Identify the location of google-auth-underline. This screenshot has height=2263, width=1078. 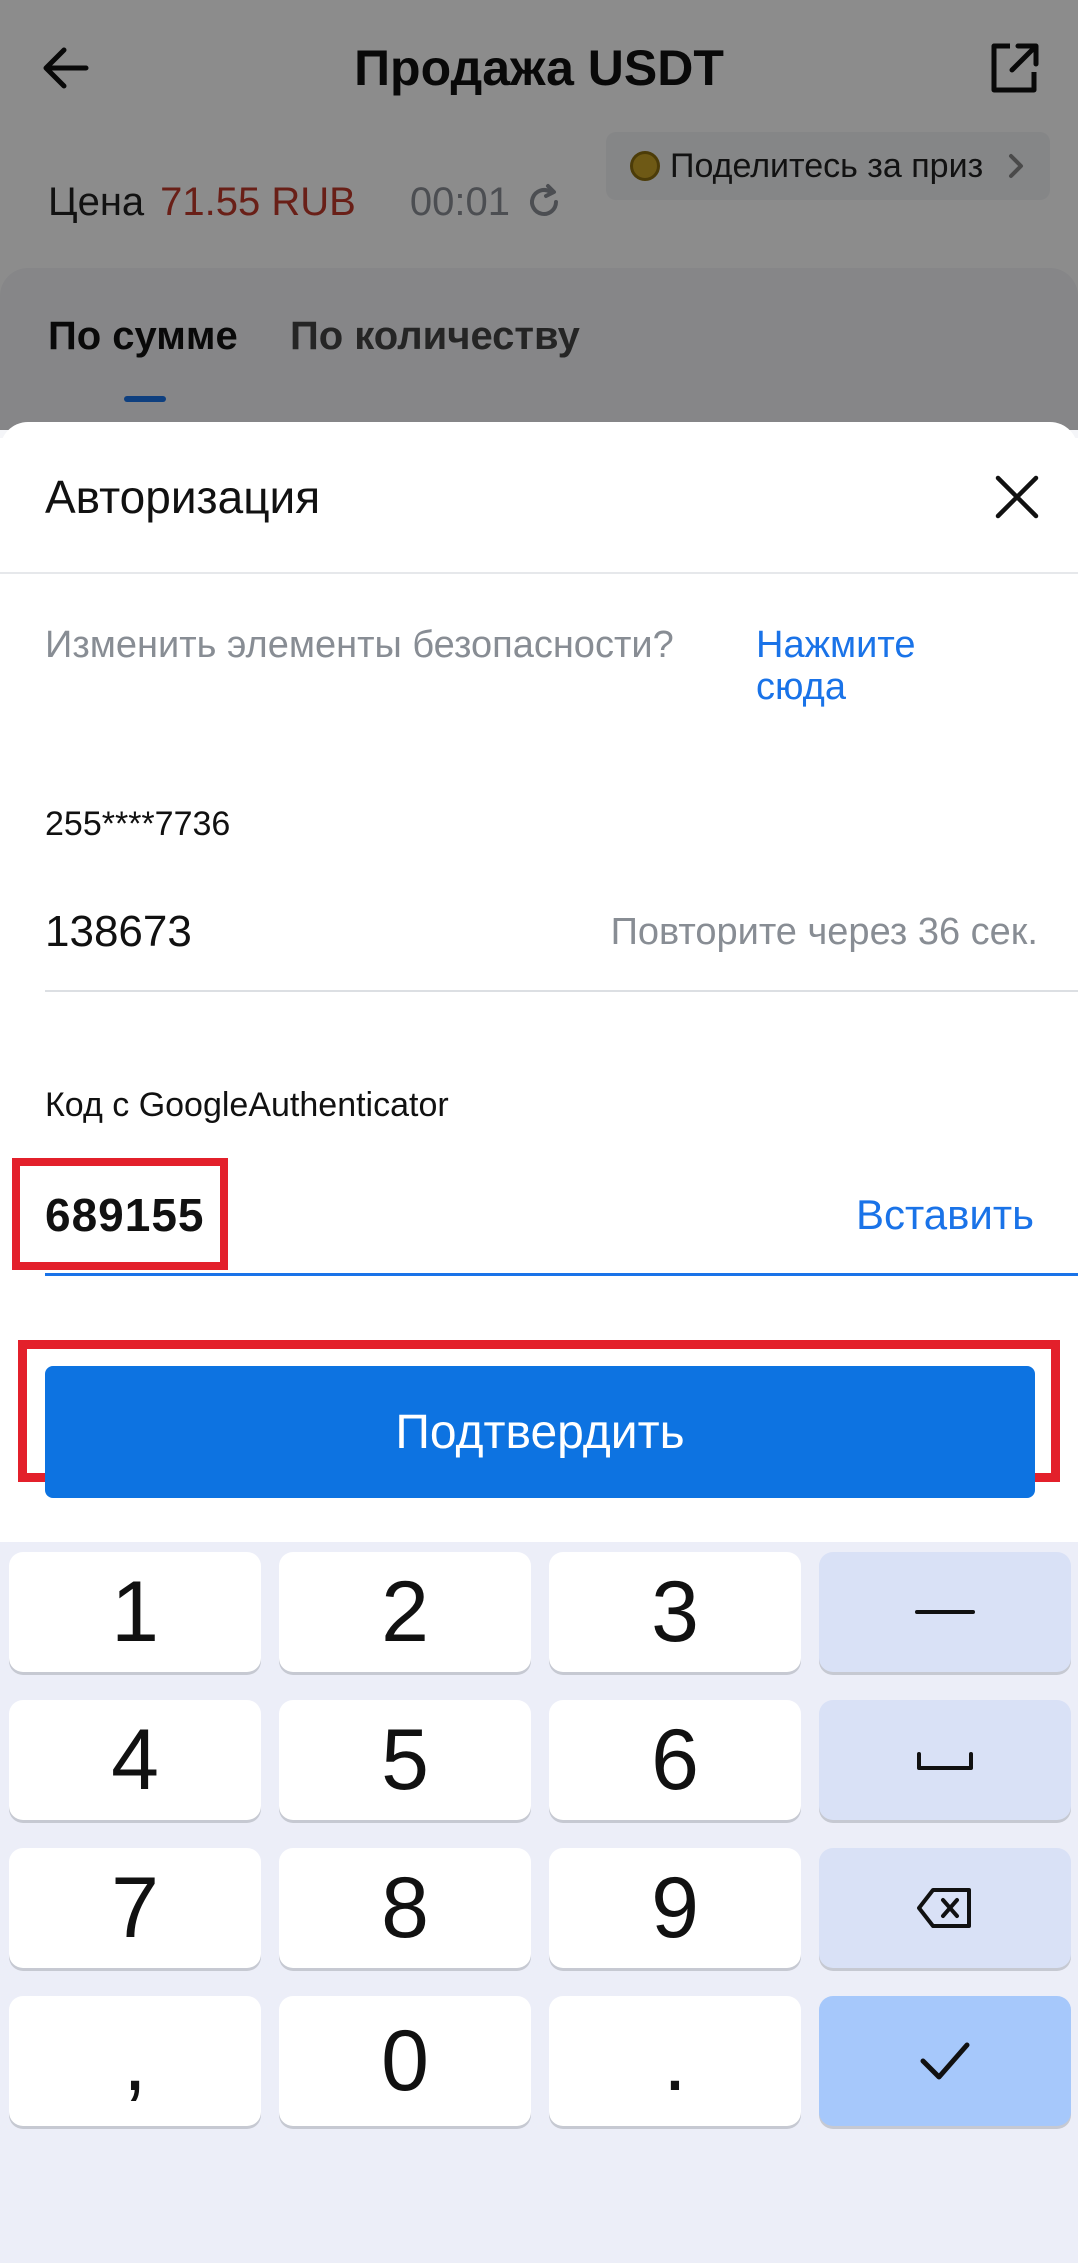
(561, 1274).